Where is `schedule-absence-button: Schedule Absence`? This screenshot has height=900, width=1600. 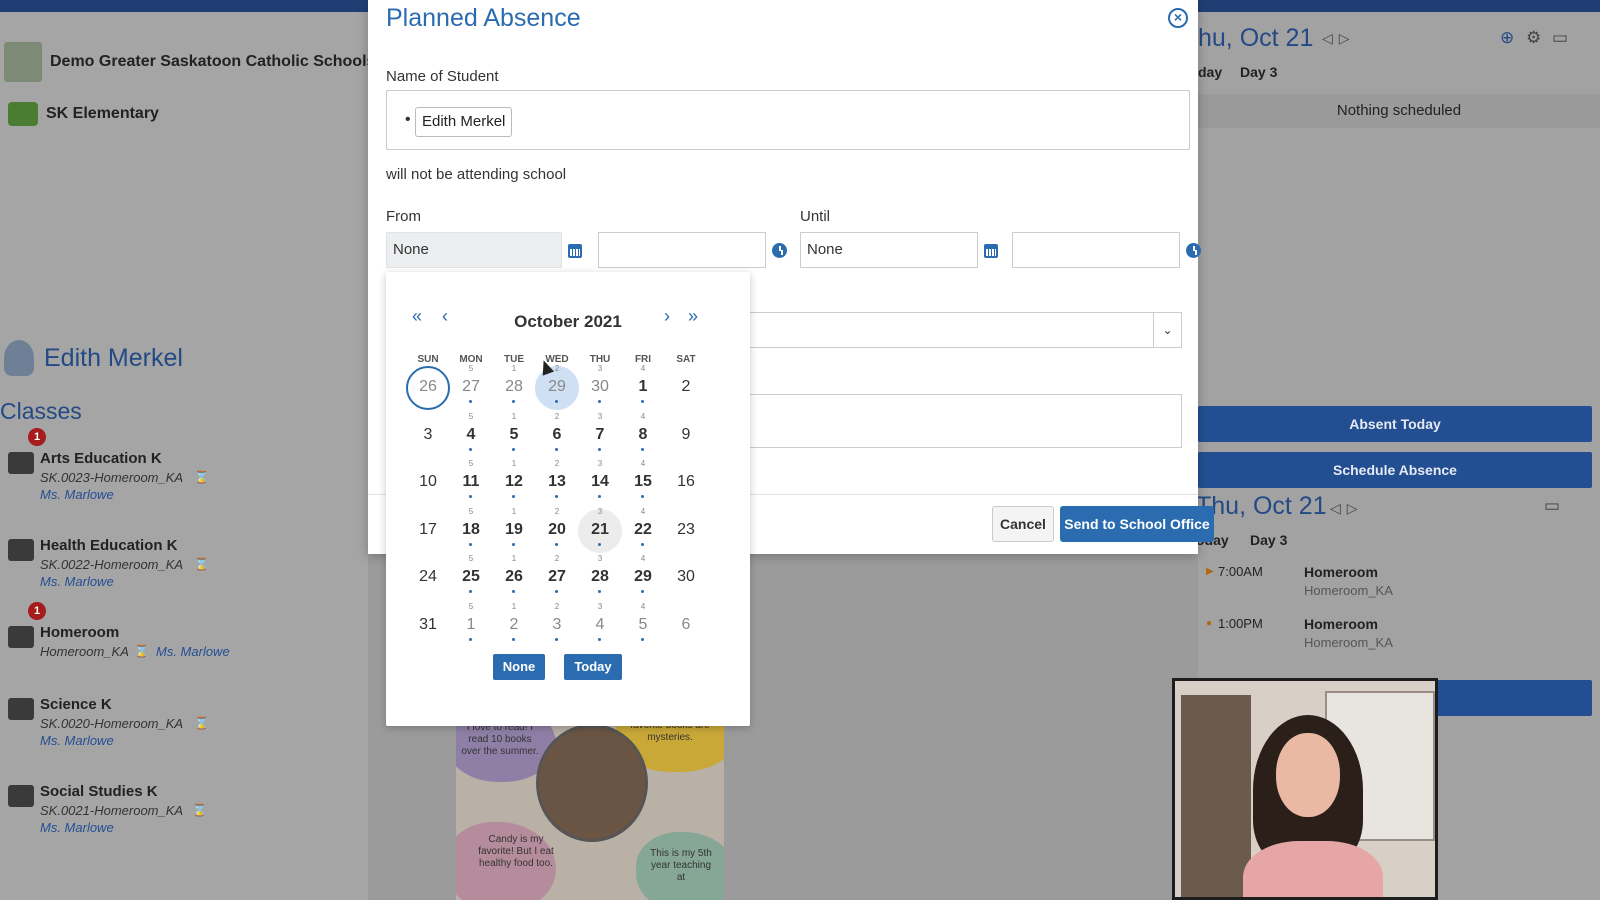 schedule-absence-button: Schedule Absence is located at coordinates (1395, 470).